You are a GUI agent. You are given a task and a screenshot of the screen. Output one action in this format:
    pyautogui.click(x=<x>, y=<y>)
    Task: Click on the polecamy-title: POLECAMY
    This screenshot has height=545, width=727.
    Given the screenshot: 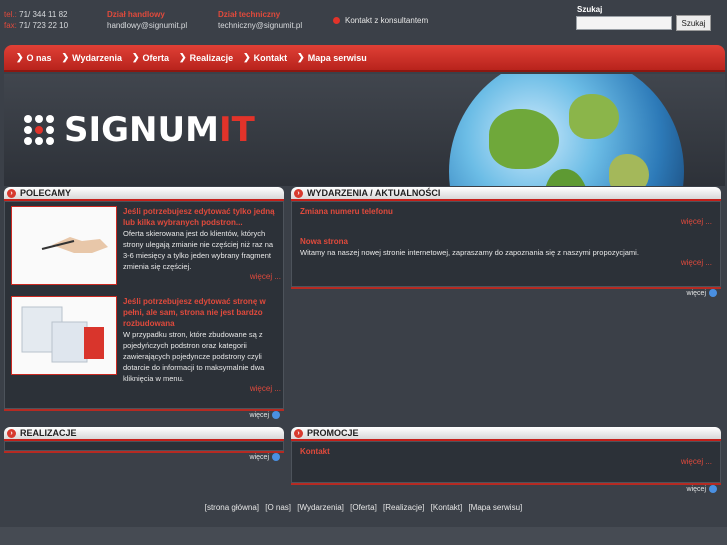 What is the action you would take?
    pyautogui.click(x=46, y=193)
    